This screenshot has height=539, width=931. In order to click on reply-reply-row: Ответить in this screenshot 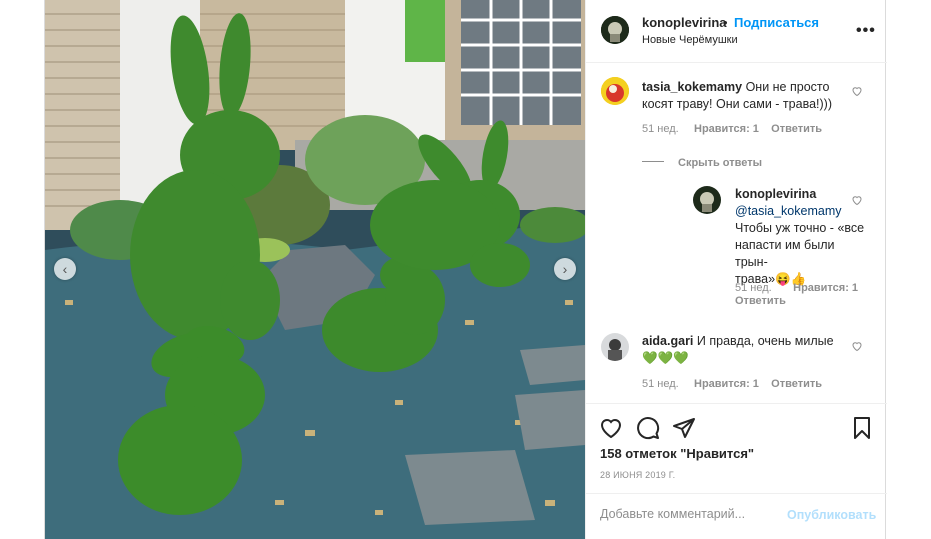, I will do `click(760, 301)`.